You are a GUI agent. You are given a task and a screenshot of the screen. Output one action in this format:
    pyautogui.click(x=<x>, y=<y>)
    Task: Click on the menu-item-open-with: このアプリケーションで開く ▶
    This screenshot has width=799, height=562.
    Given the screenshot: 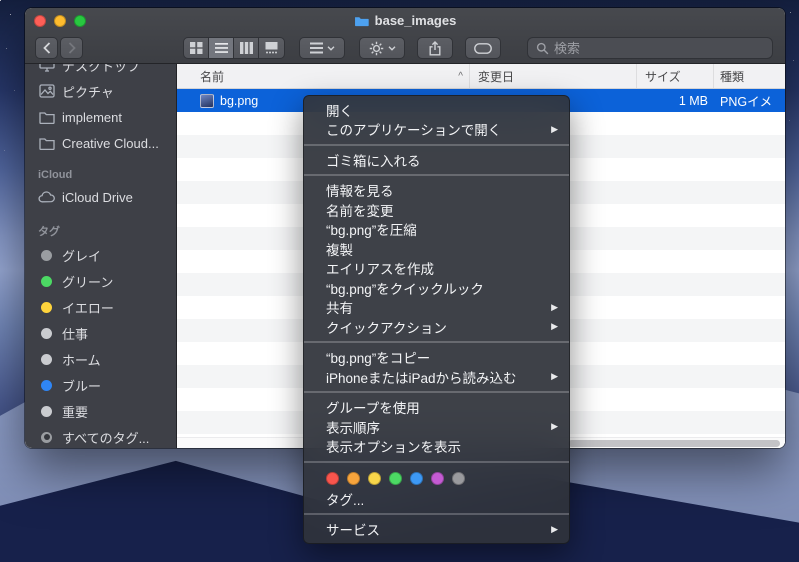 What is the action you would take?
    pyautogui.click(x=436, y=130)
    